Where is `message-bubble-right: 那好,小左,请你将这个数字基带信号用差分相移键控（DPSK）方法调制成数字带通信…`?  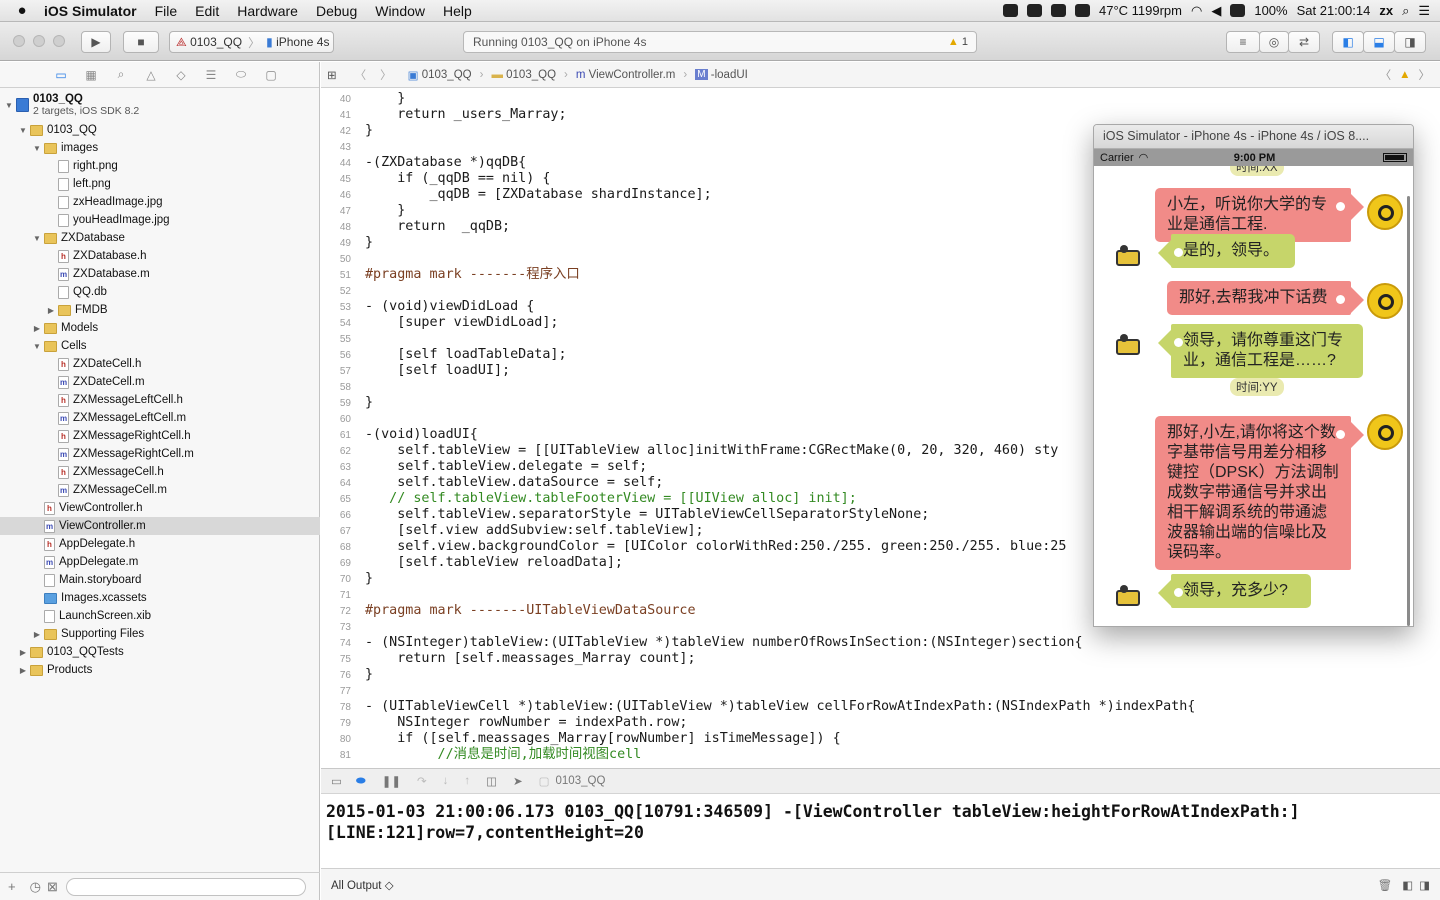 message-bubble-right: 那好,小左,请你将这个数字基带信号用差分相移键控（DPSK）方法调制成数字带通信… is located at coordinates (1259, 493).